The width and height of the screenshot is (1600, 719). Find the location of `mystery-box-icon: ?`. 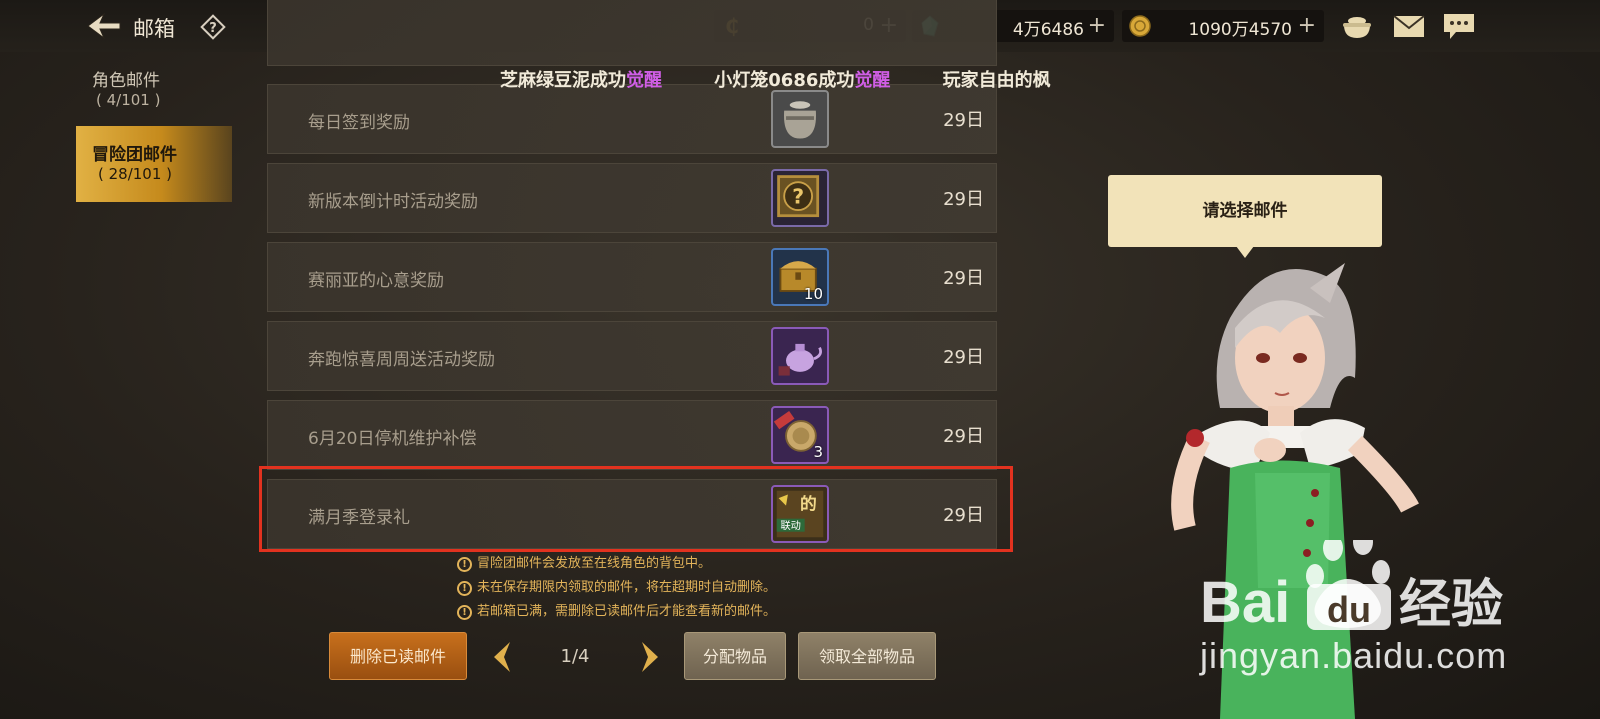

mystery-box-icon: ? is located at coordinates (800, 198).